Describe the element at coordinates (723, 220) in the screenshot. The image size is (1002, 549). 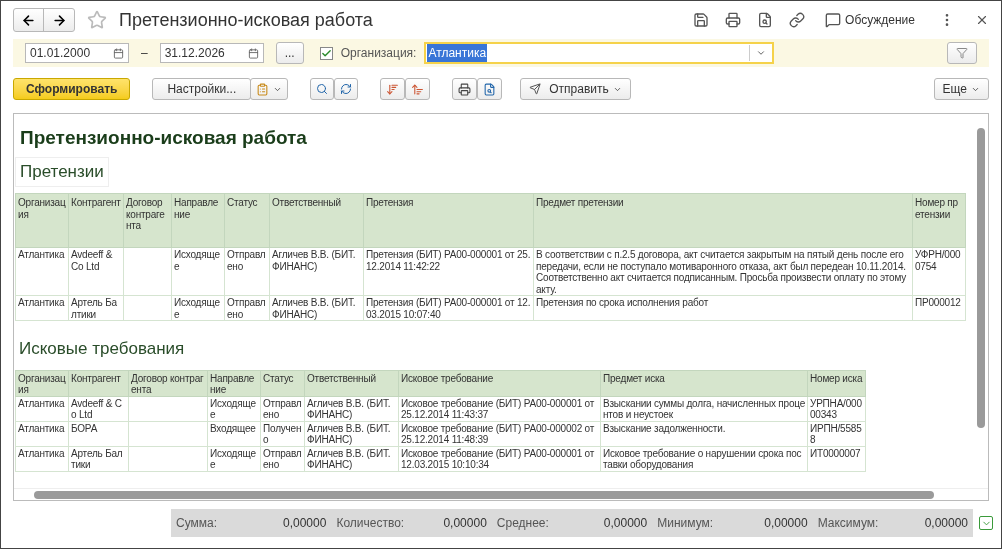
I see `column-header: Предмет претензии` at that location.